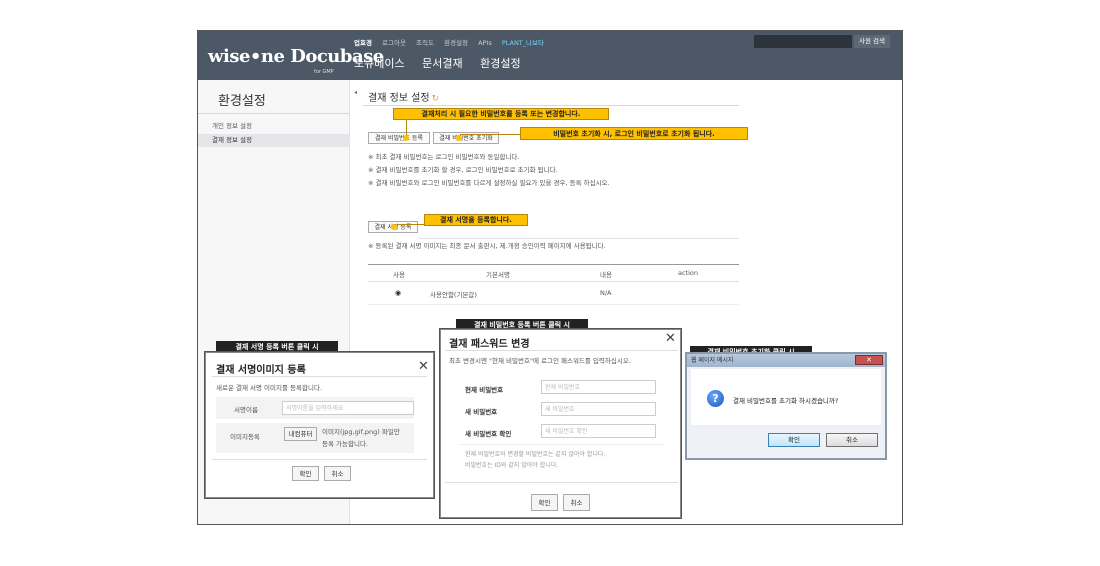 The height and width of the screenshot is (566, 1100). Describe the element at coordinates (715, 398) in the screenshot. I see `question-icon: ?` at that location.